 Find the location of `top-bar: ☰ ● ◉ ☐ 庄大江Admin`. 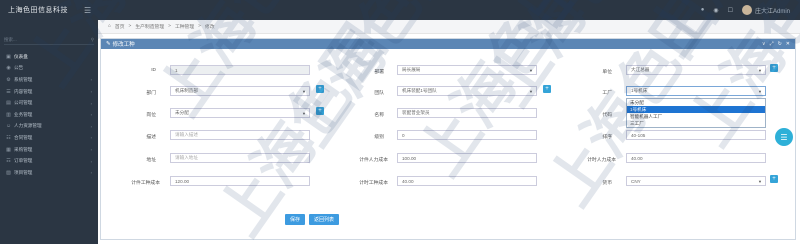

top-bar: ☰ ● ◉ ☐ 庄大江Admin is located at coordinates (442, 10).